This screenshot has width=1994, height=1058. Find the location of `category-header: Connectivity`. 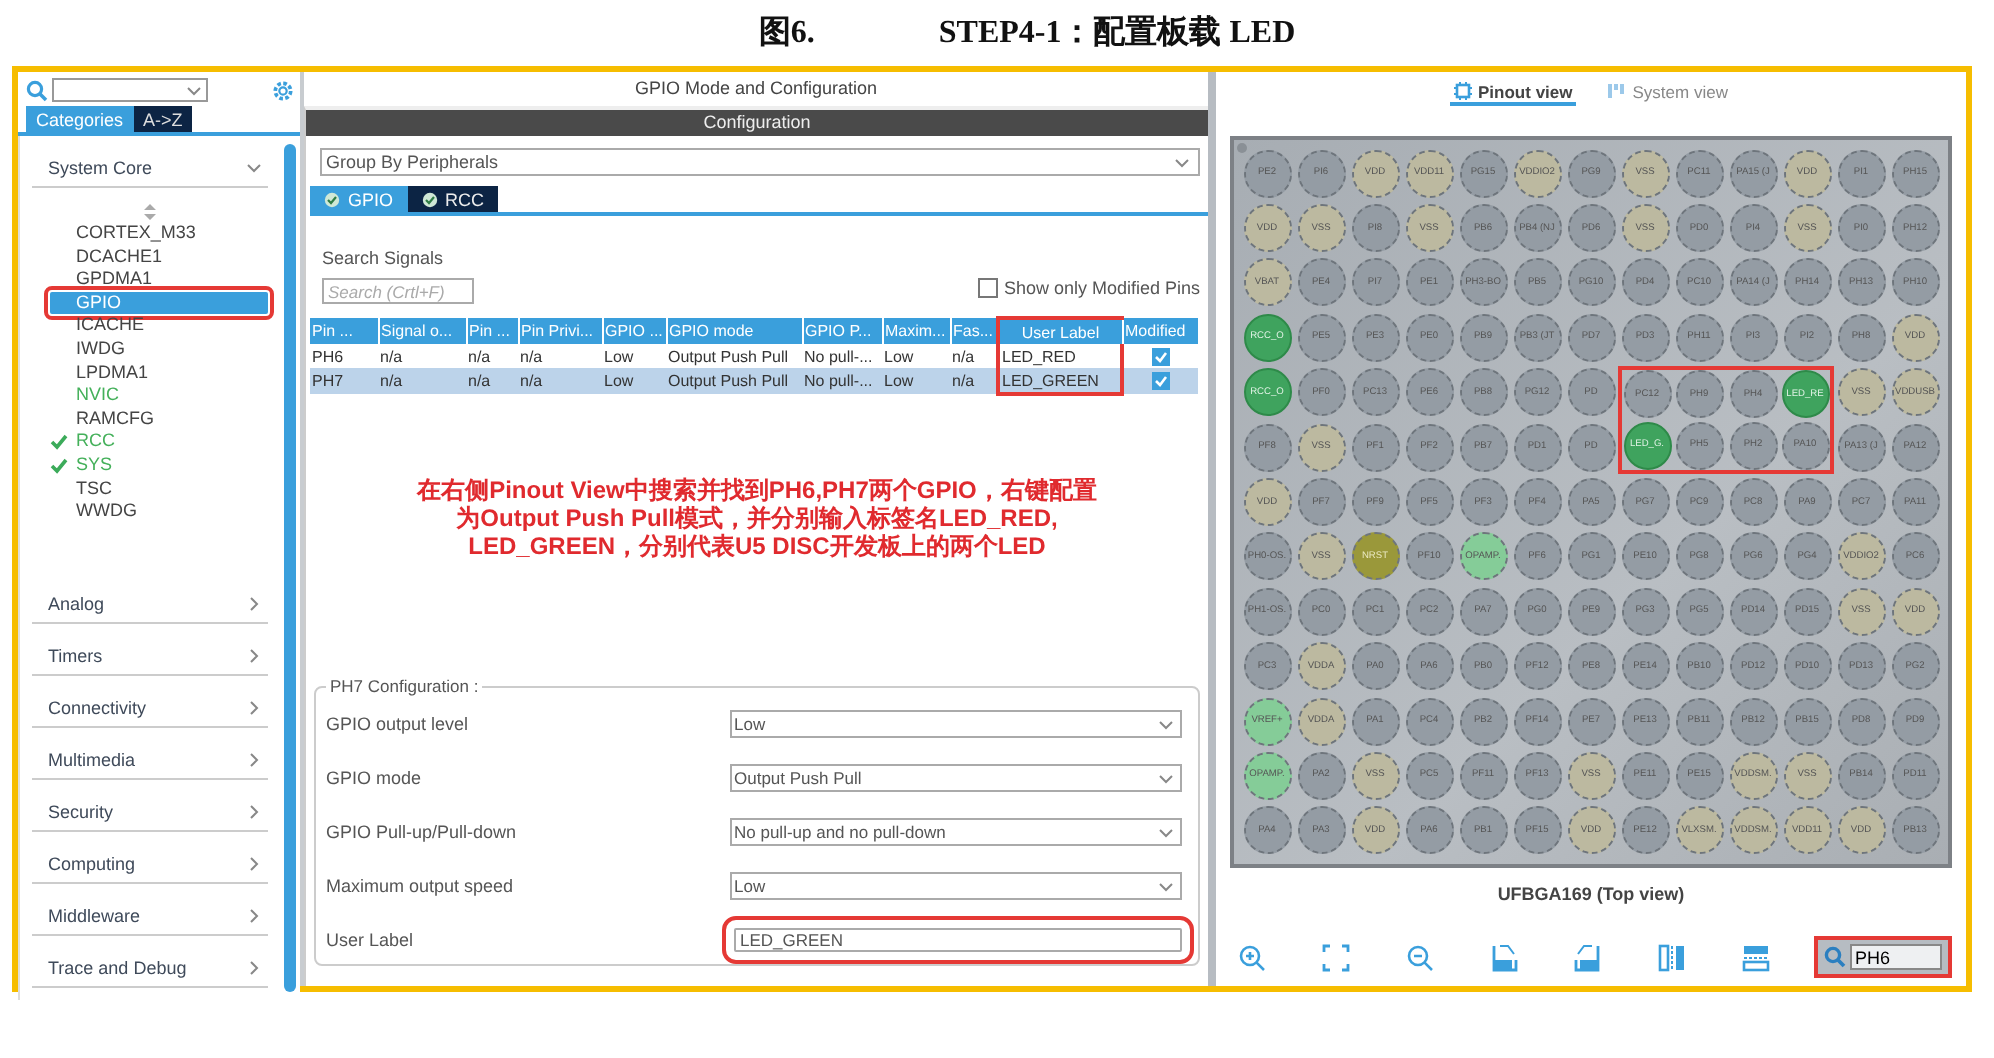

category-header: Connectivity is located at coordinates (150, 707).